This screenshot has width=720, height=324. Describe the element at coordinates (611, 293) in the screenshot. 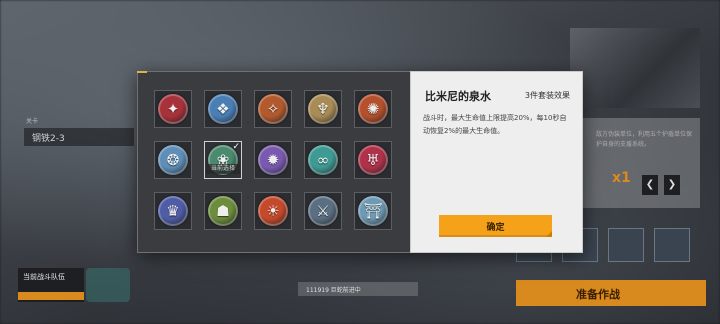

I see `background-start-button: 准备作战` at that location.